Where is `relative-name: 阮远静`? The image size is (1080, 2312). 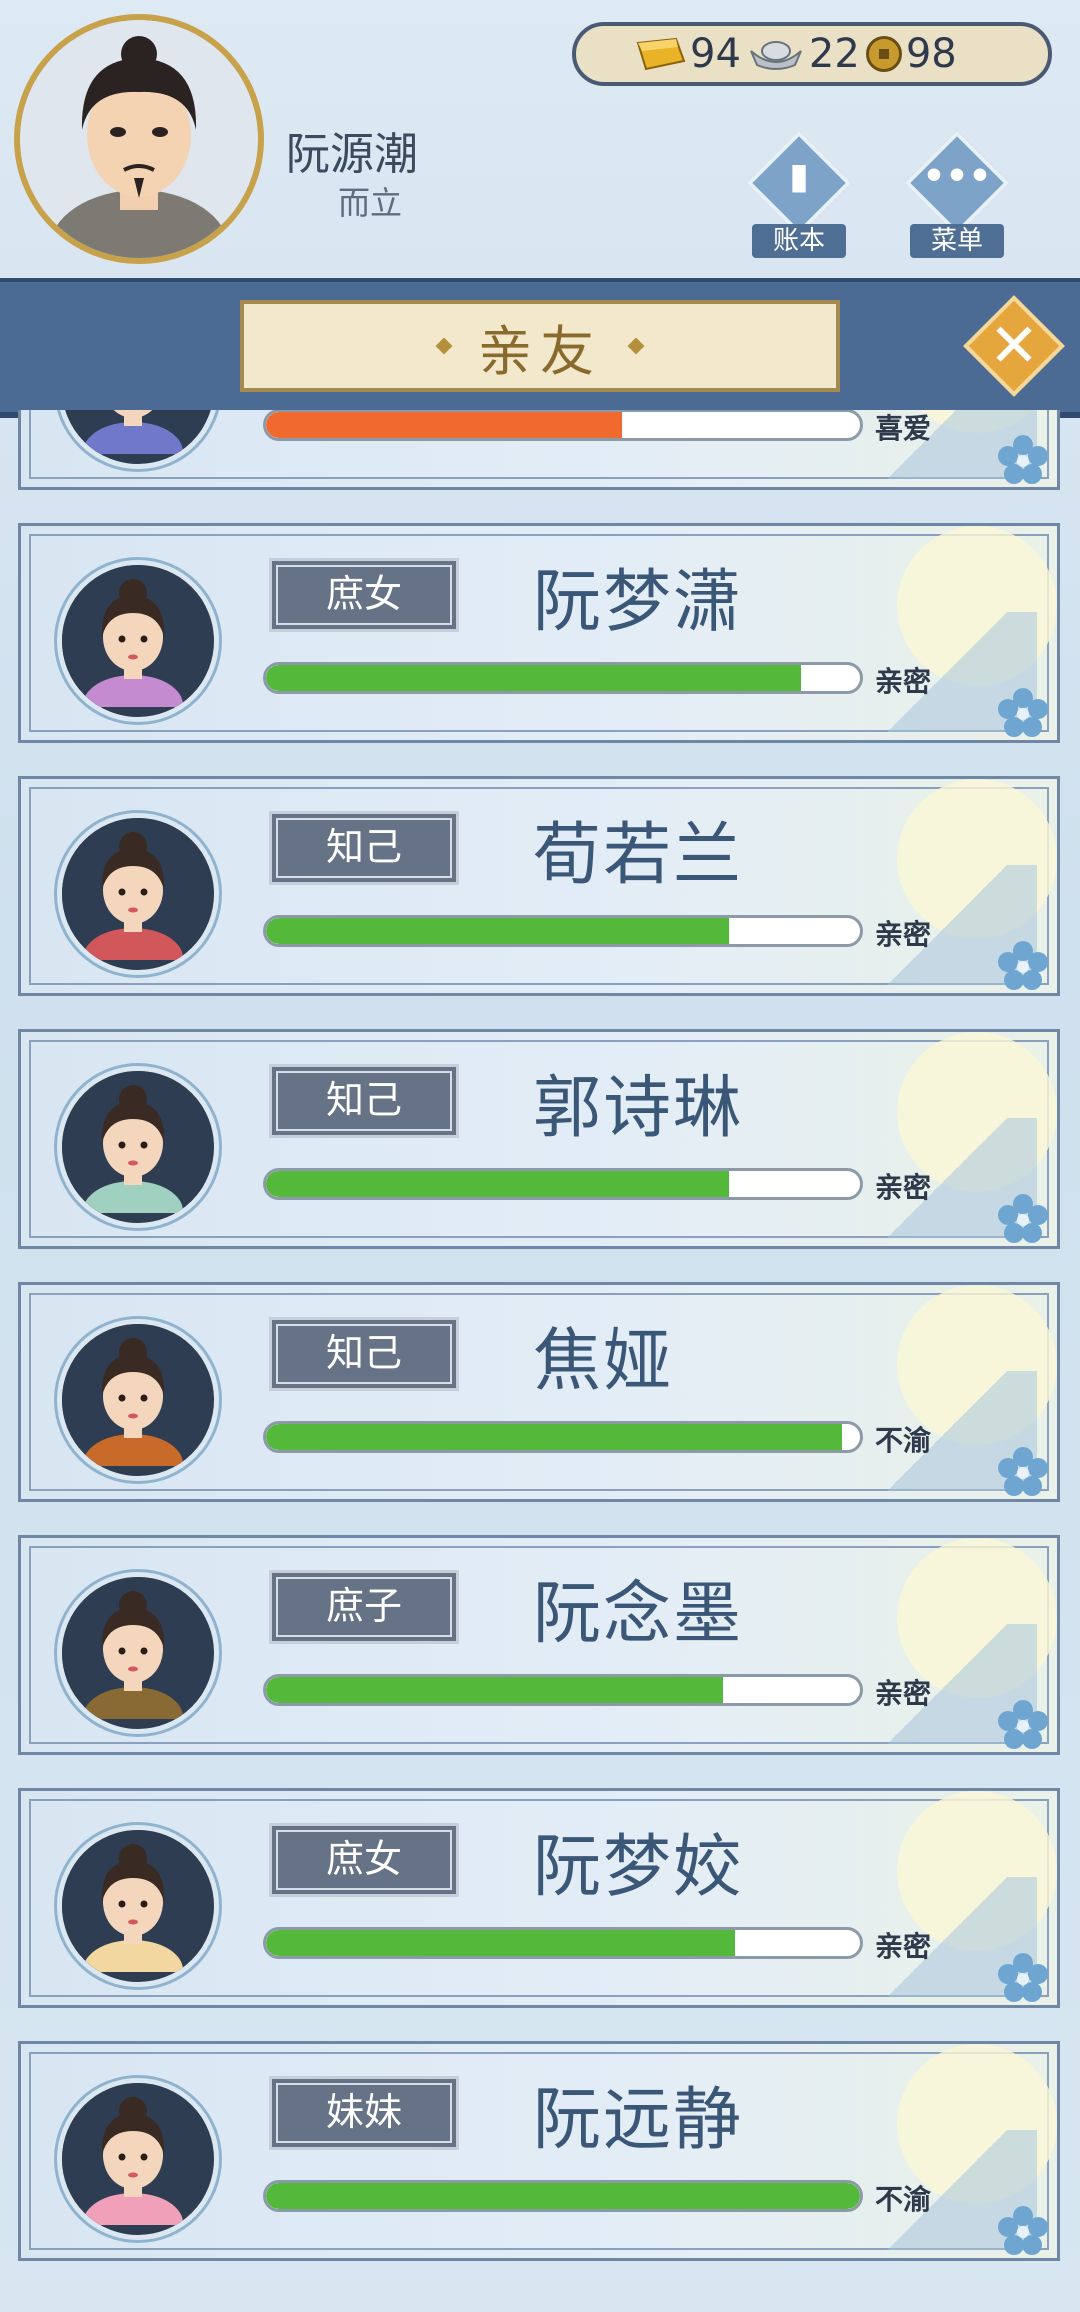 relative-name: 阮远静 is located at coordinates (638, 2120).